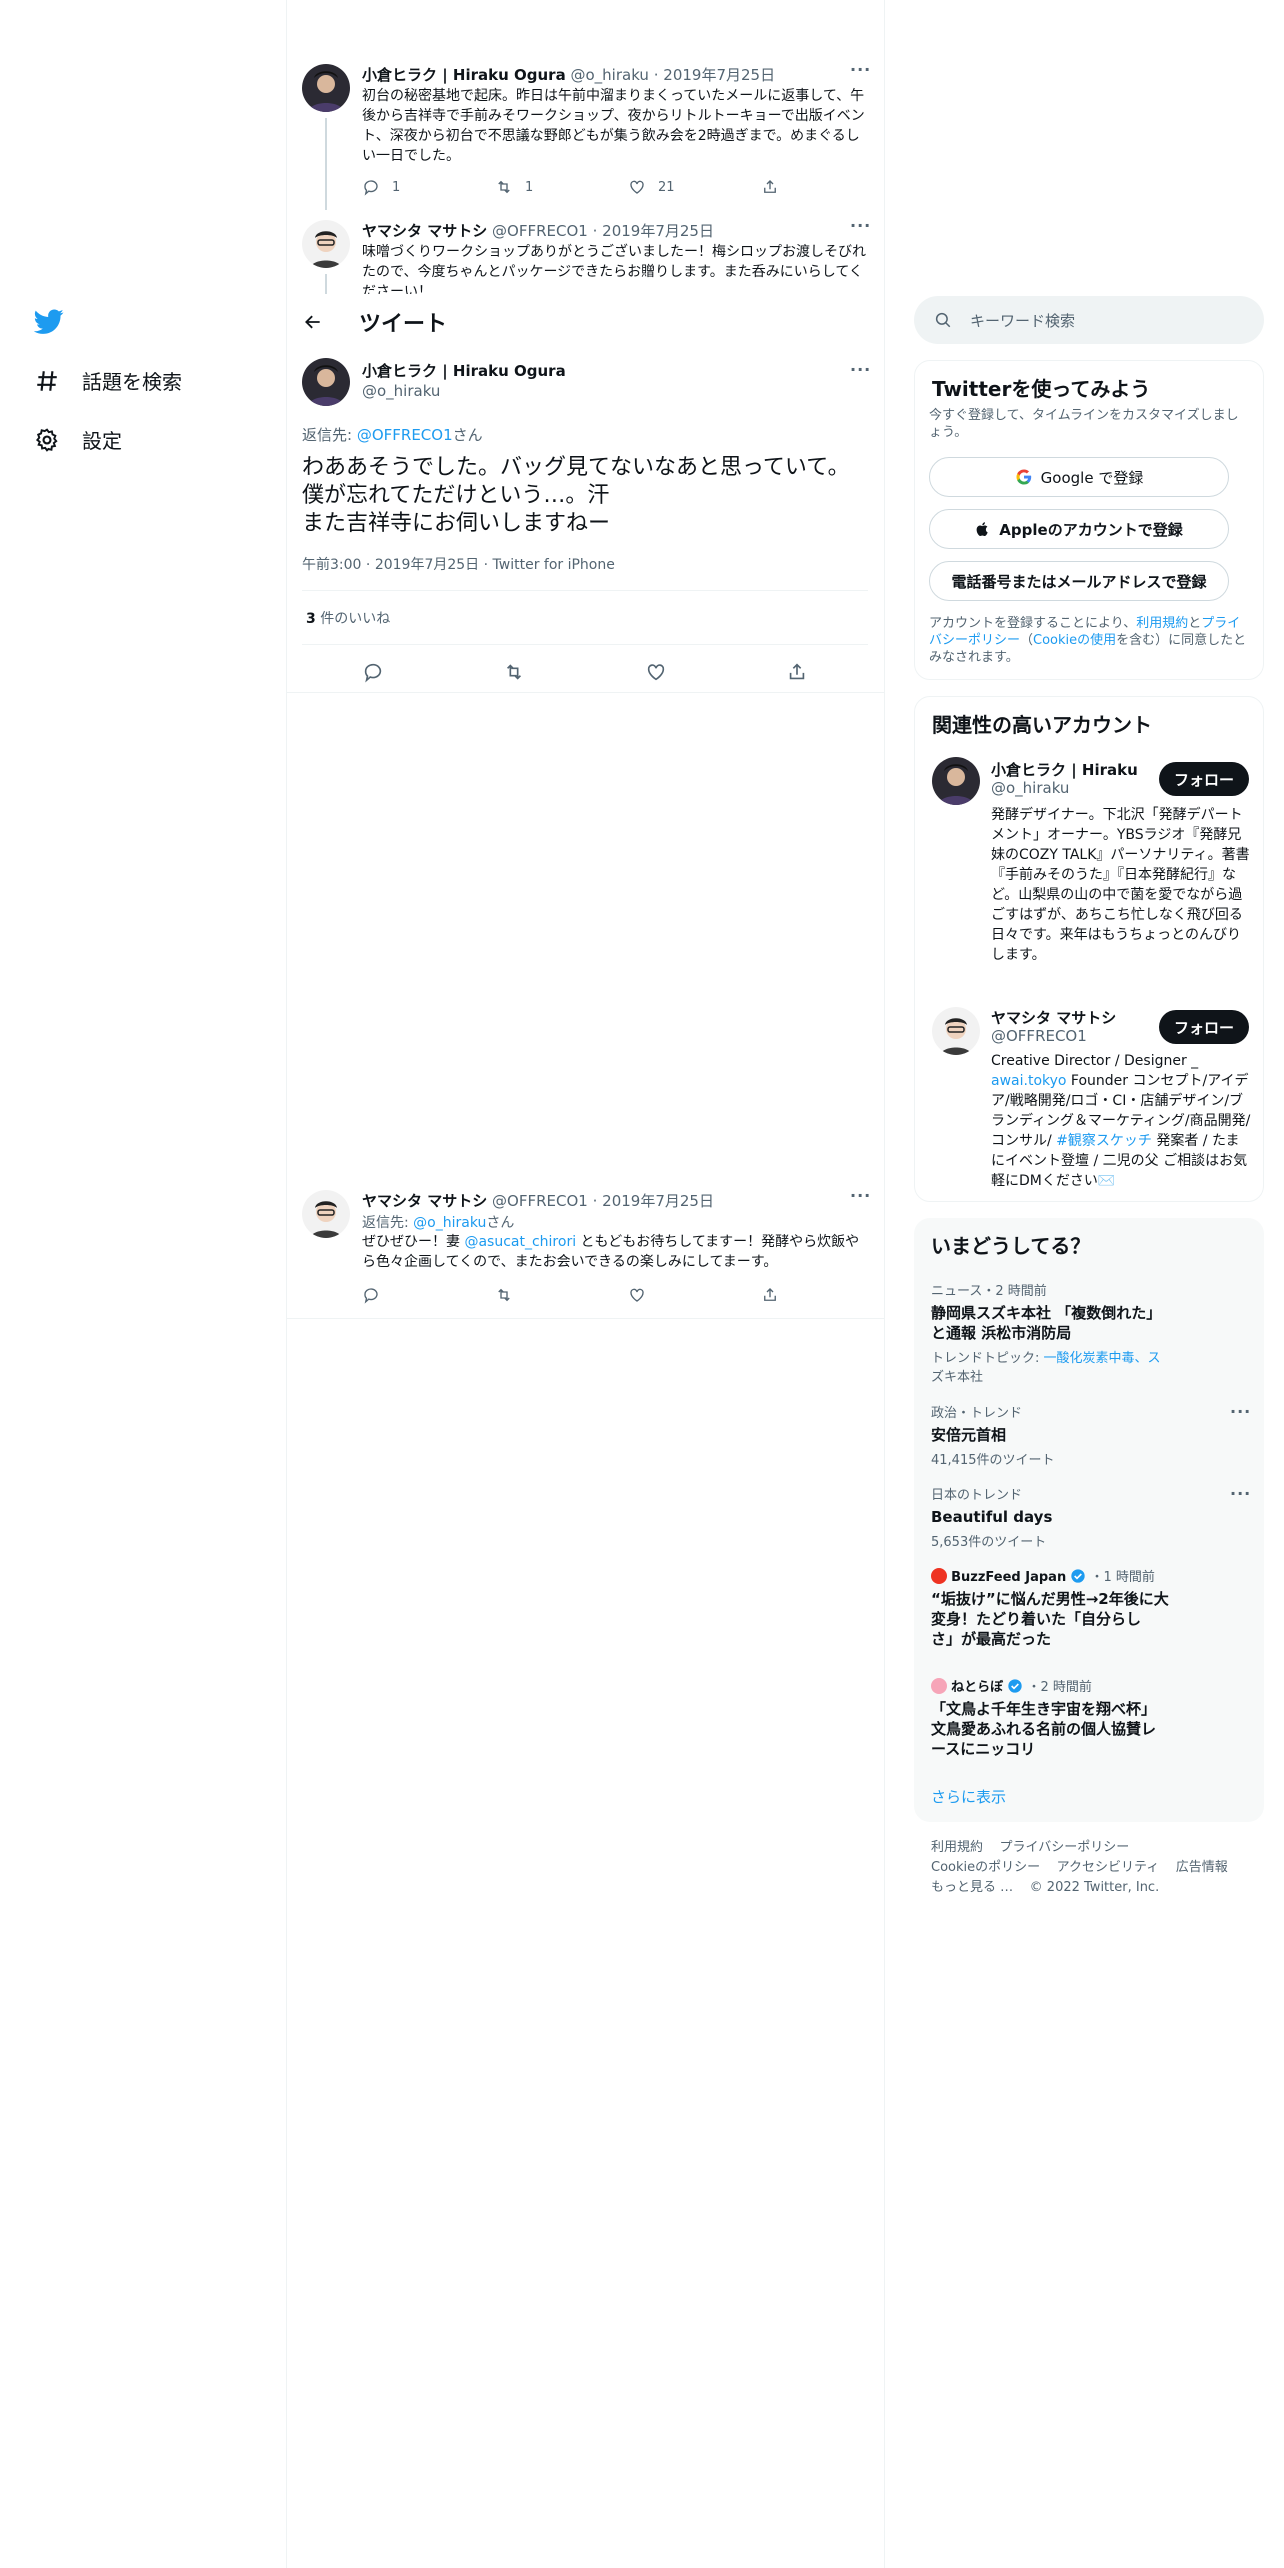  What do you see at coordinates (331, 565) in the screenshot?
I see `tweet-time: 午前3:00` at bounding box center [331, 565].